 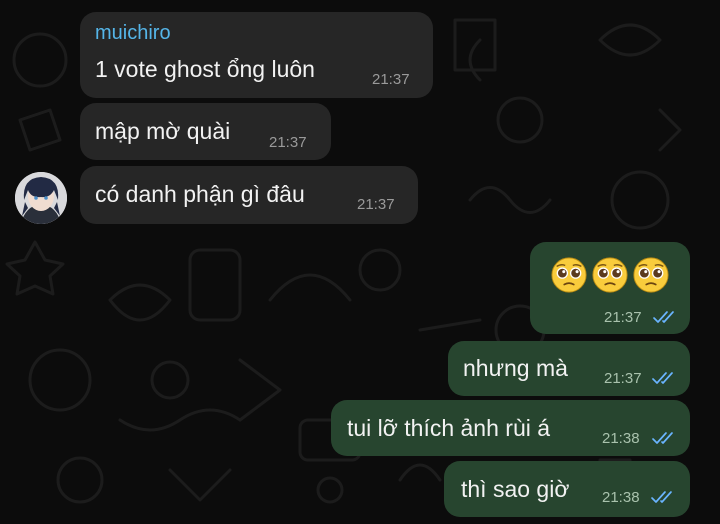 What do you see at coordinates (205, 69) in the screenshot?
I see `message-text: 1 vote ghost ổng luôn` at bounding box center [205, 69].